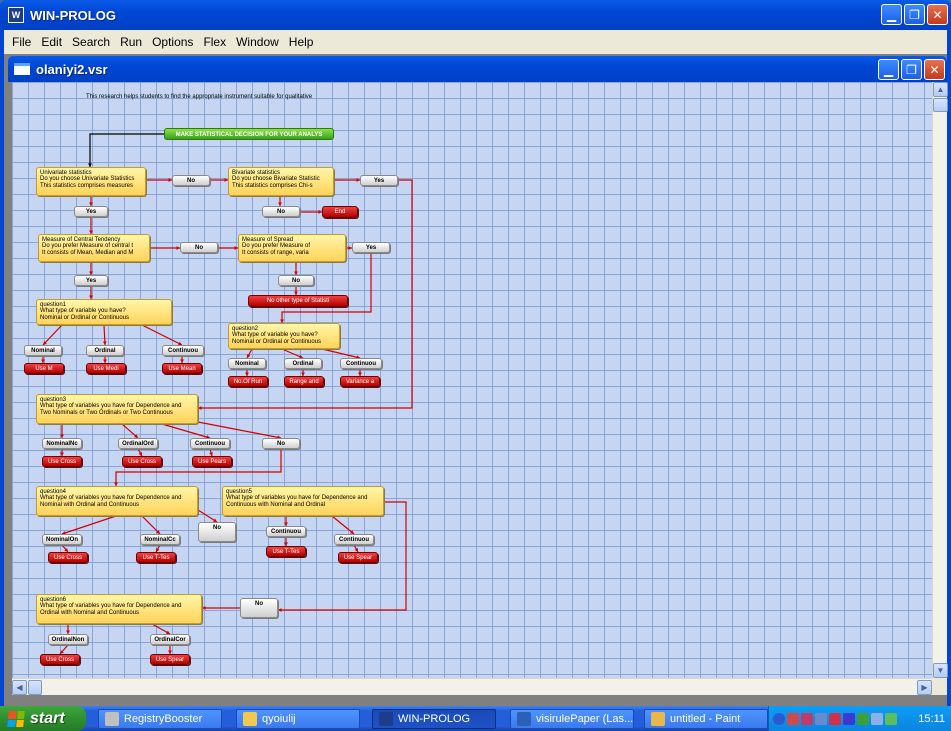 This screenshot has height=731, width=951. What do you see at coordinates (247, 363) in the screenshot?
I see `answer-node-q2-nominal: Nominal` at bounding box center [247, 363].